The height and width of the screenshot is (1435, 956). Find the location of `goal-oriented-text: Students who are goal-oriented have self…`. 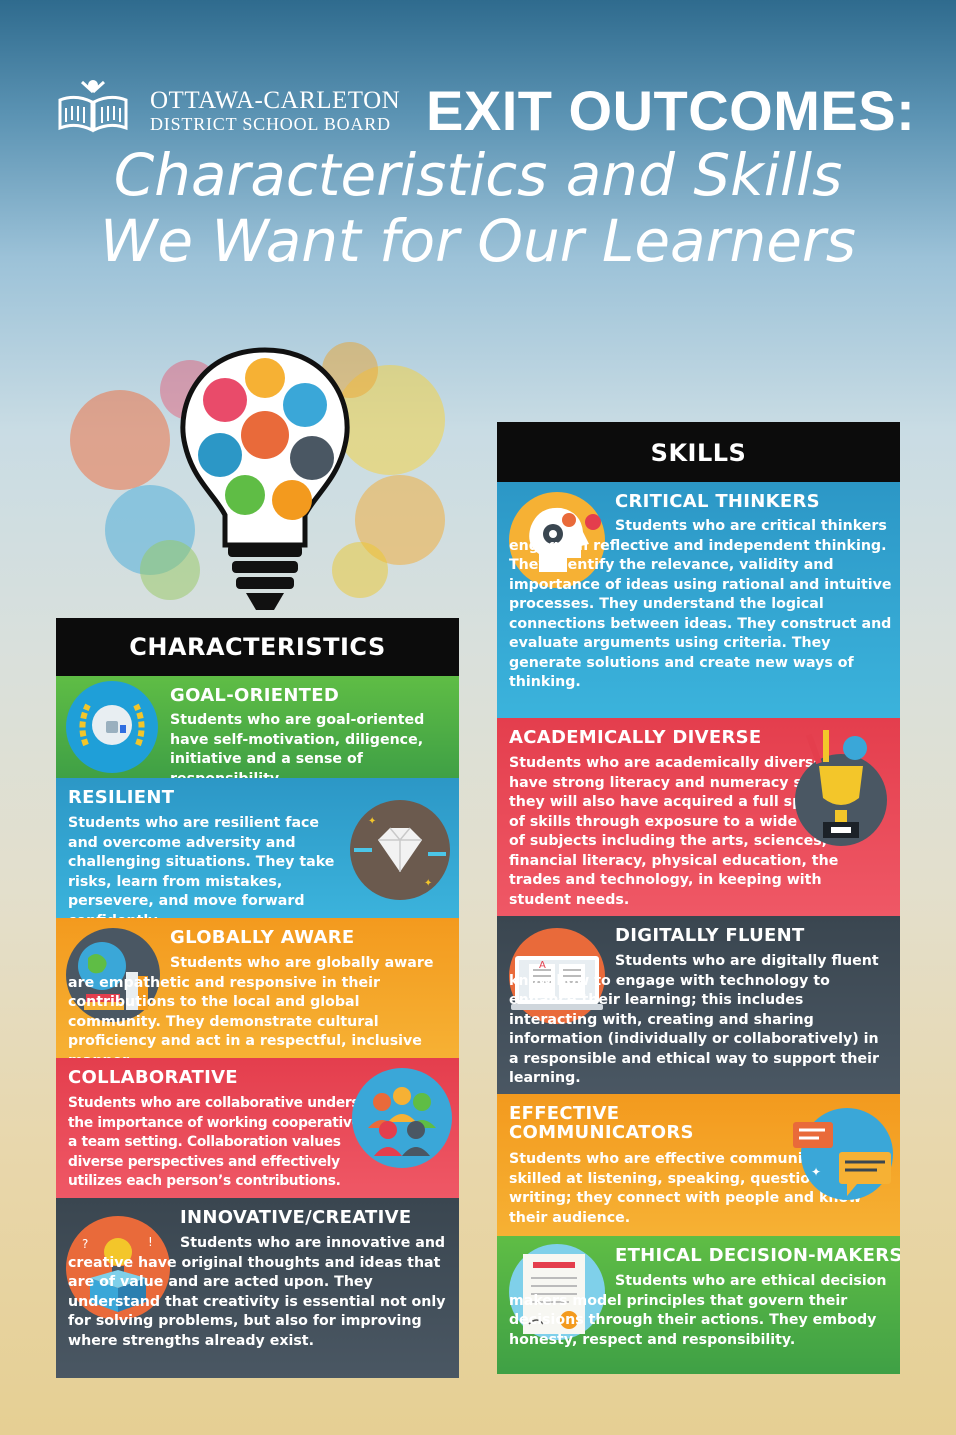

goal-oriented-text: Students who are goal-oriented have self… is located at coordinates (297, 745).